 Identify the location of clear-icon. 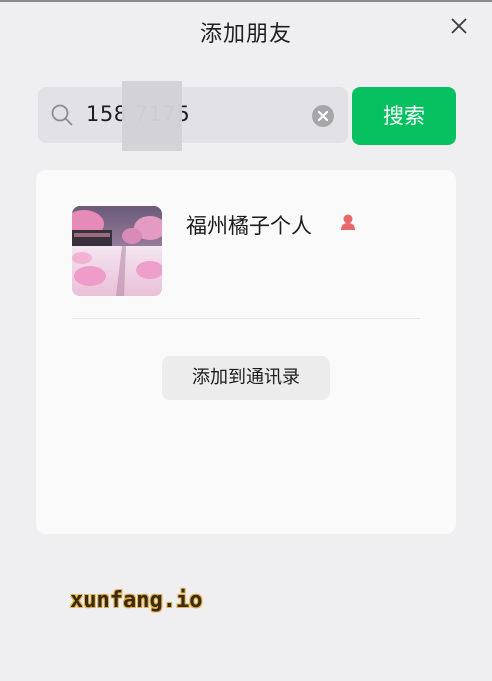
(323, 116).